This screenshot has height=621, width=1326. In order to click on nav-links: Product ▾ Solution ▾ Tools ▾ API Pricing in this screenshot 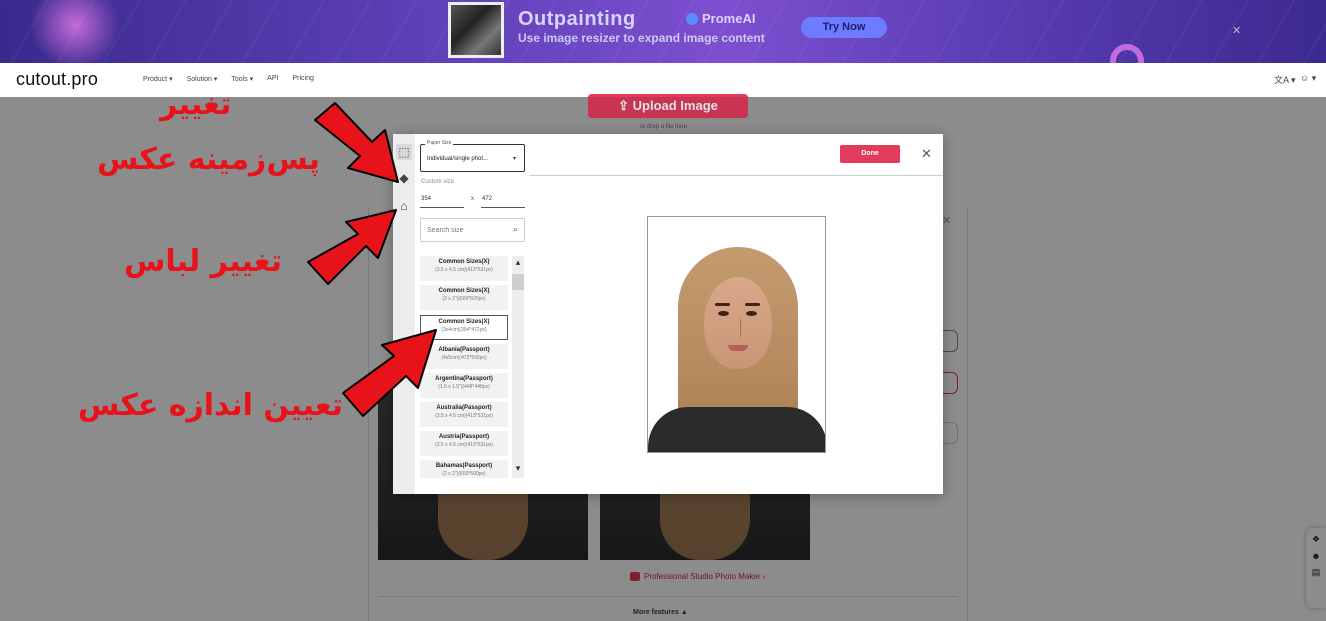, I will do `click(228, 79)`.